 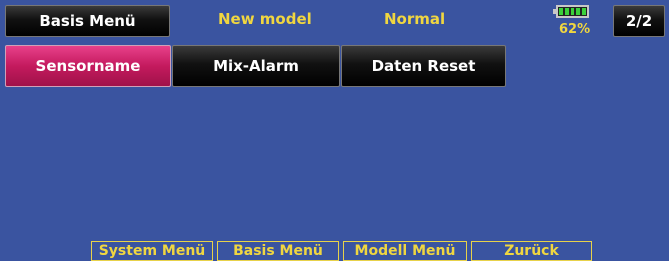 I want to click on back-button: Zurück, so click(x=531, y=251).